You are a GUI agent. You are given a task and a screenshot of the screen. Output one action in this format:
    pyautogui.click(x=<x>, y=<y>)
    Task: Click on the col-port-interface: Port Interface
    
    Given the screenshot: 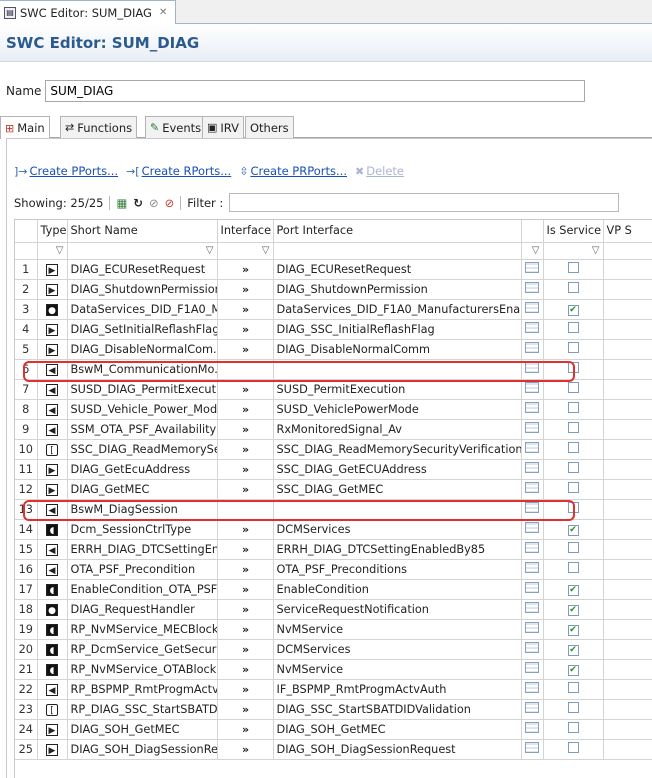 What is the action you would take?
    pyautogui.click(x=397, y=231)
    